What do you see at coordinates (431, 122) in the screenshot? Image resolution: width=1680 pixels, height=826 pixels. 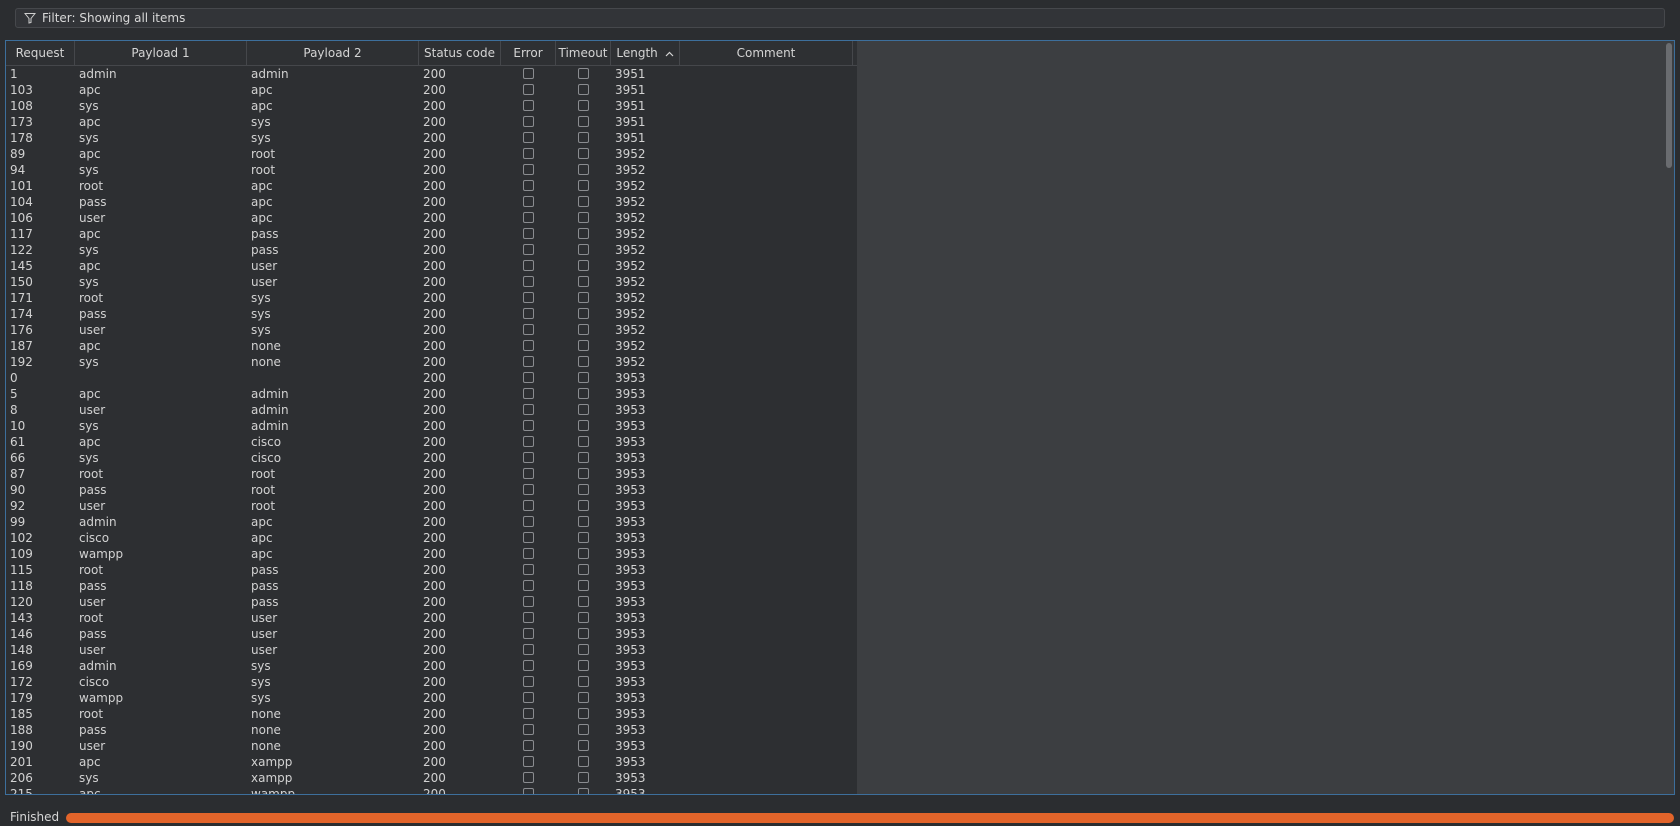 I see `table-row: 173 apc sys 200 3951` at bounding box center [431, 122].